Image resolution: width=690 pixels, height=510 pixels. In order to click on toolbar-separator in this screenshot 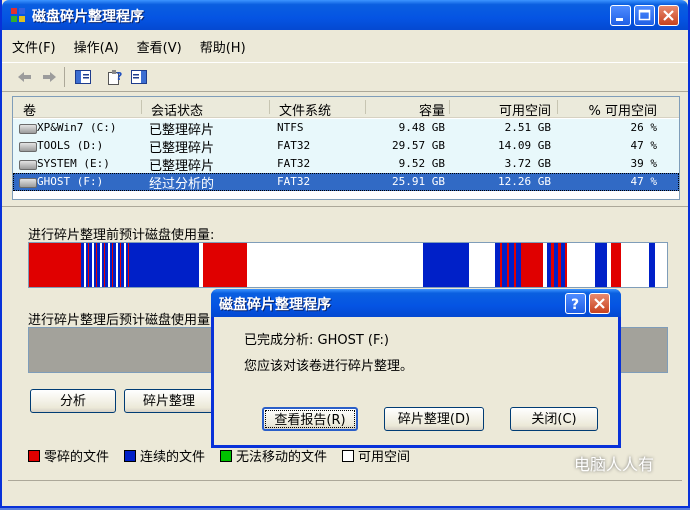, I will do `click(64, 77)`.